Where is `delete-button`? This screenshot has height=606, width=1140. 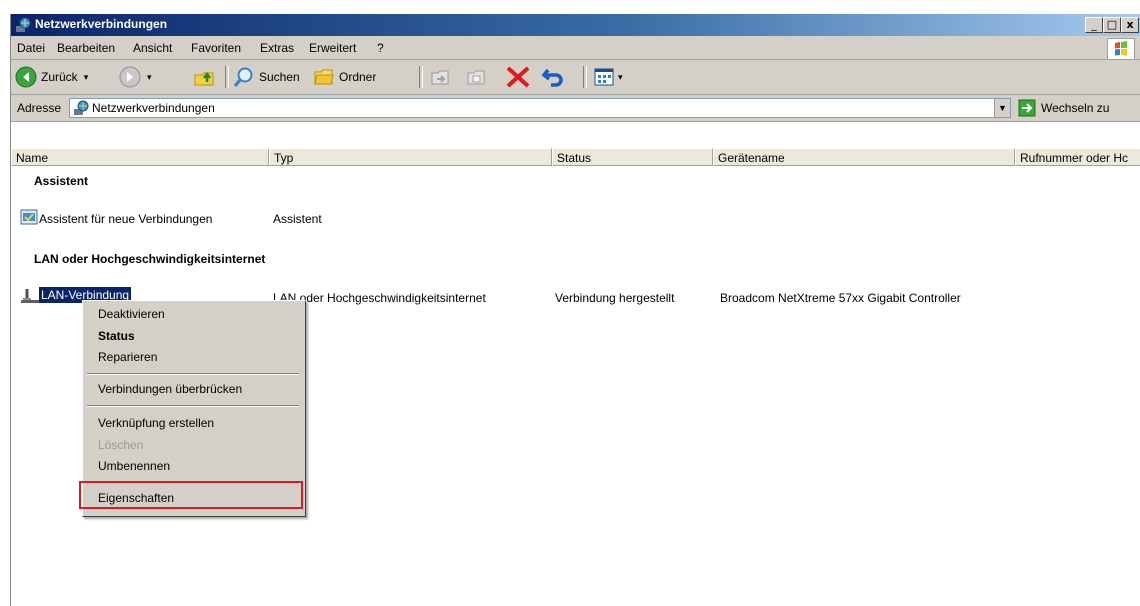 delete-button is located at coordinates (518, 77).